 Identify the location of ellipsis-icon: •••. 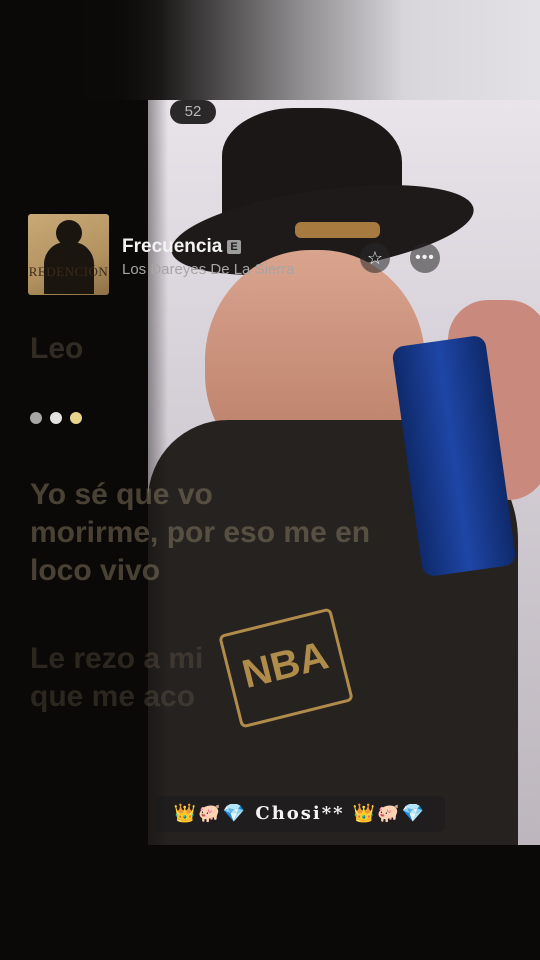
(425, 257).